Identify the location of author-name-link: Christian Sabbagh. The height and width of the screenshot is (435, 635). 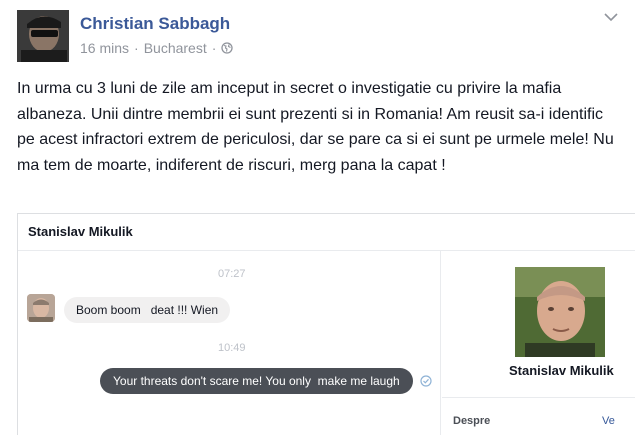
(155, 24).